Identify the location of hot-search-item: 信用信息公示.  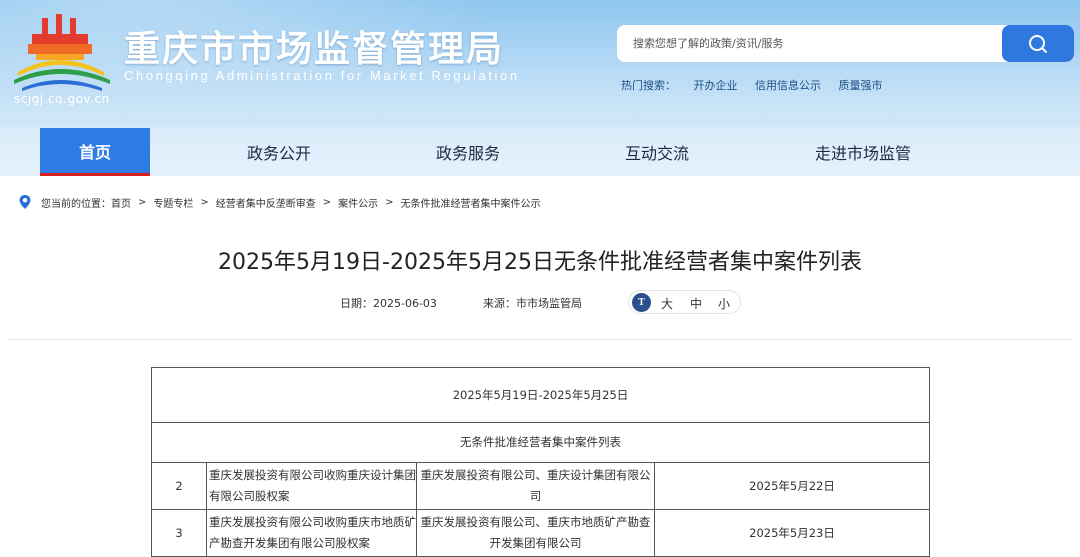
(788, 85).